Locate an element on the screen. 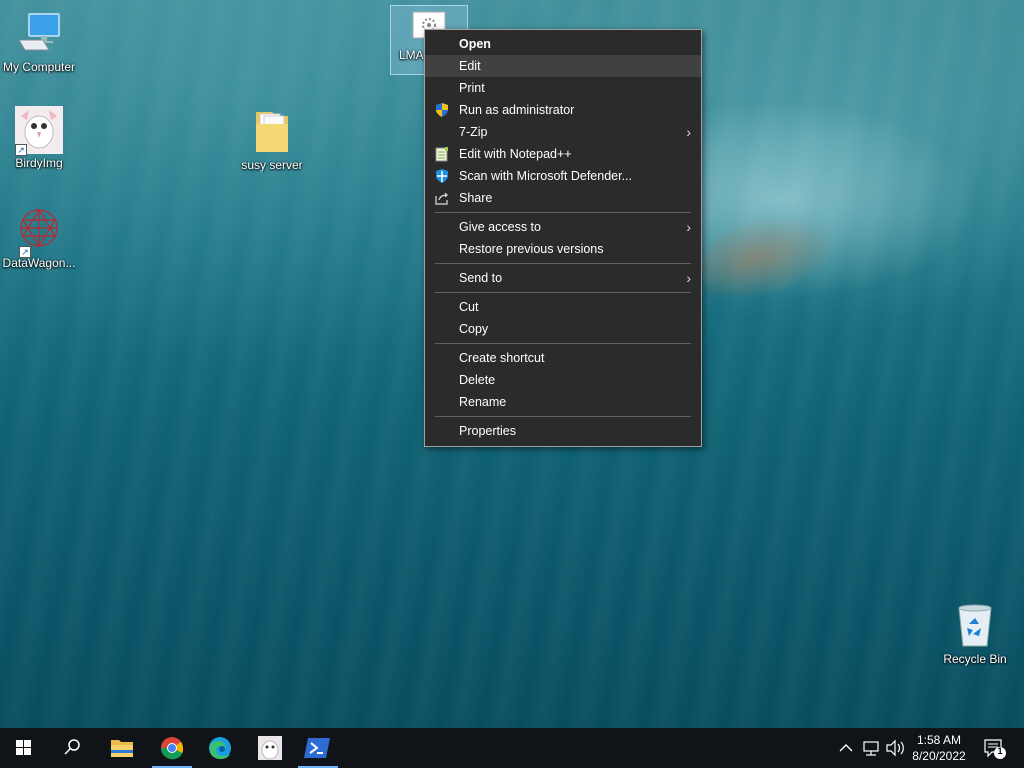 The image size is (1024, 768). menu-item-label: Properties is located at coordinates (487, 431).